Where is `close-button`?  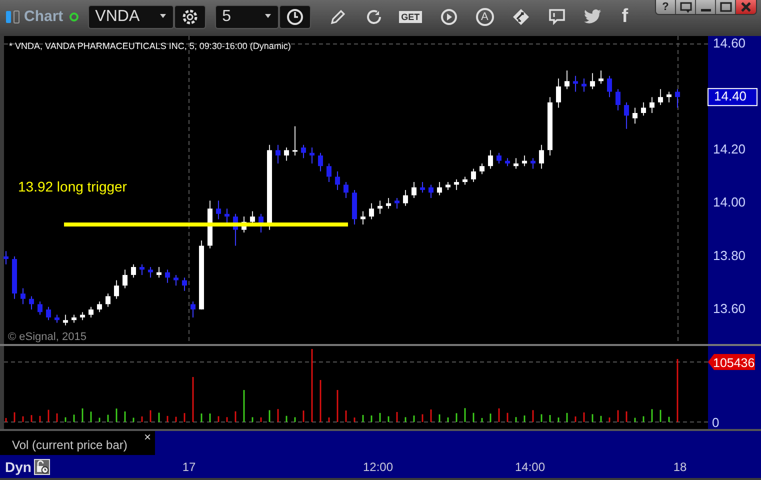 close-button is located at coordinates (746, 7).